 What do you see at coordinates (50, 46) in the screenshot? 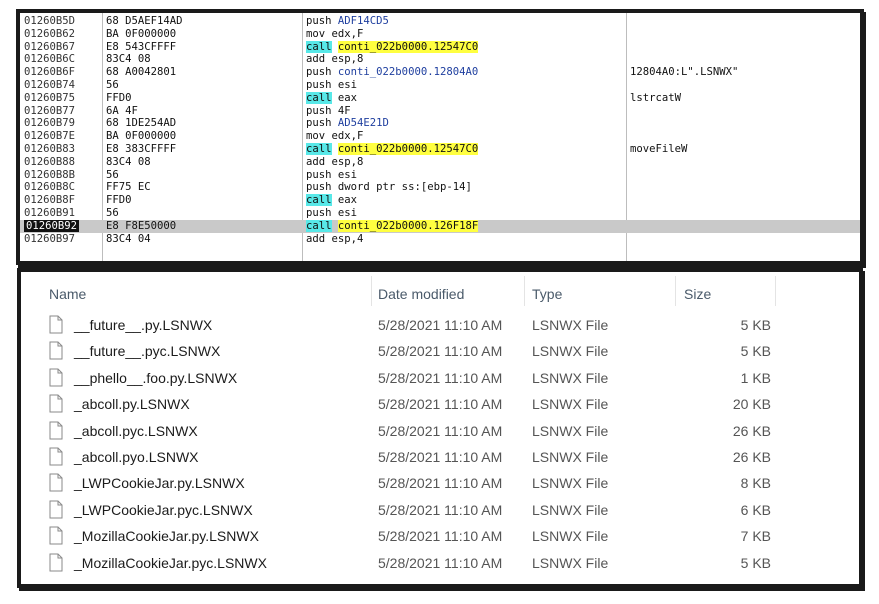
I see `address-text: 01260B67` at bounding box center [50, 46].